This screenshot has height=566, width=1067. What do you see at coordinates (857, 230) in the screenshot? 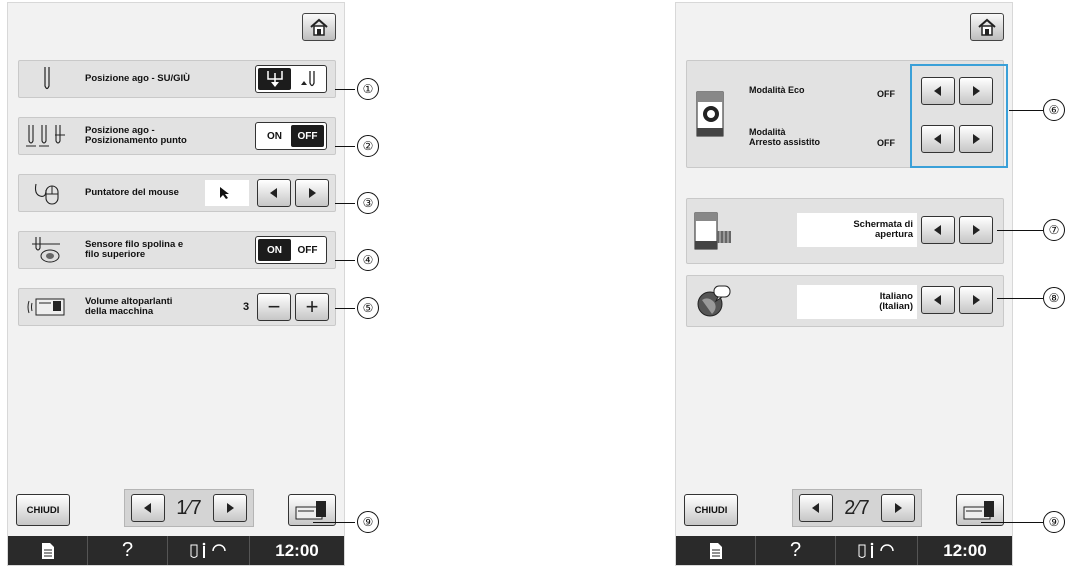
I see `opening-screen-value: Schermata di apertura` at bounding box center [857, 230].